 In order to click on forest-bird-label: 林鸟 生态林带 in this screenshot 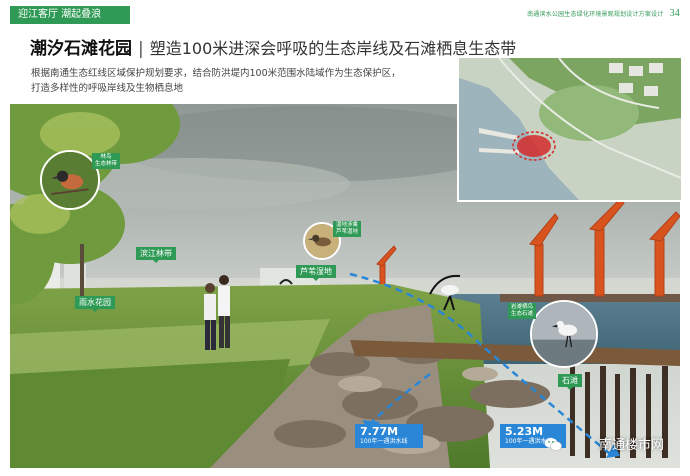, I will do `click(106, 161)`.